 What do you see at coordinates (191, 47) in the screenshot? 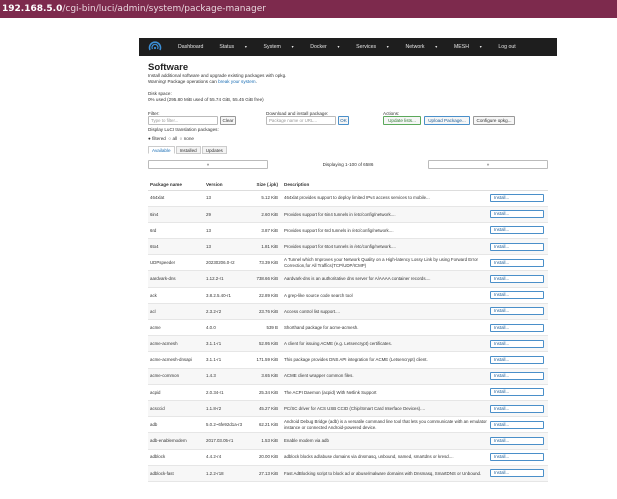
I see `nav-item-label: Dashboard` at bounding box center [191, 47].